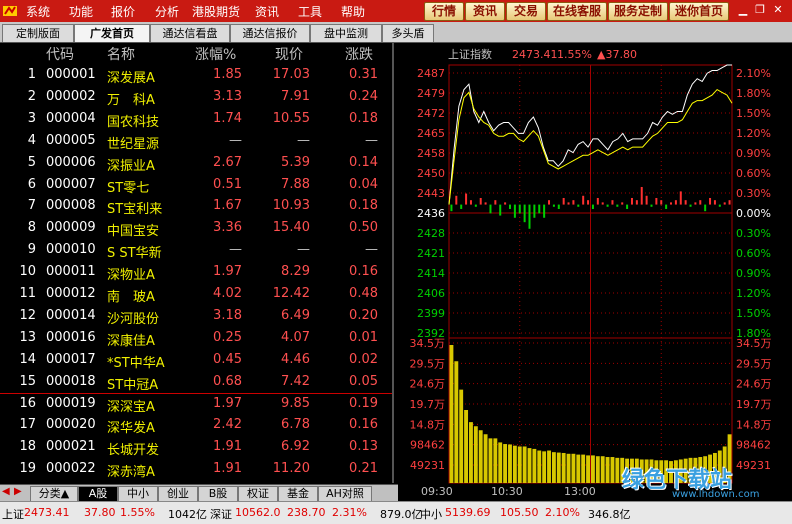 The height and width of the screenshot is (524, 792). I want to click on change: 0.24, so click(363, 96).